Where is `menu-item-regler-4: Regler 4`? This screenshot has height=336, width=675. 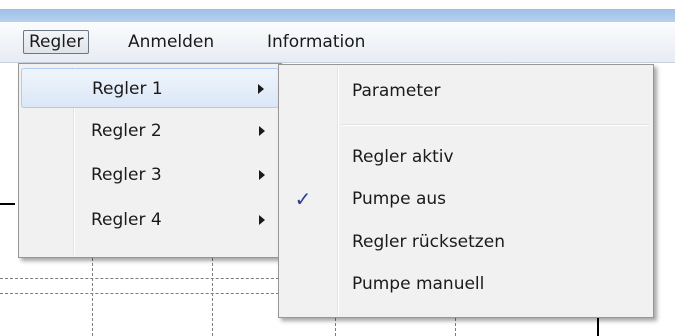
menu-item-regler-4: Regler 4 is located at coordinates (150, 220).